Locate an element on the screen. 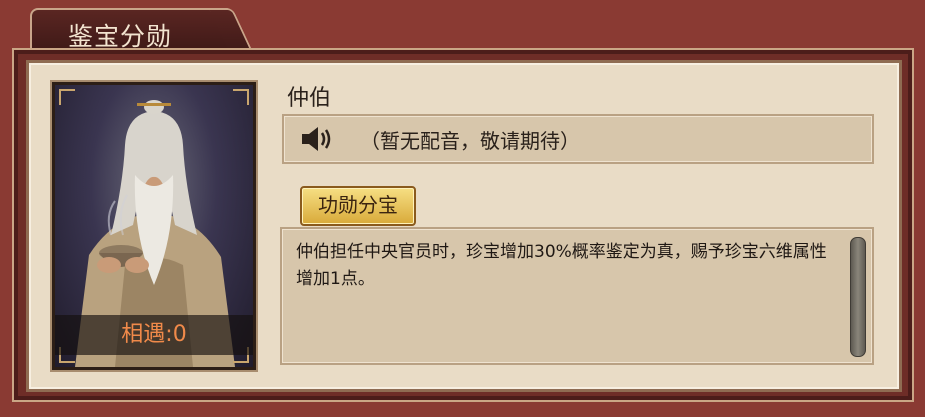 The image size is (925, 417). voice-status-text: （暂无配音，敬请期待） is located at coordinates (470, 141).